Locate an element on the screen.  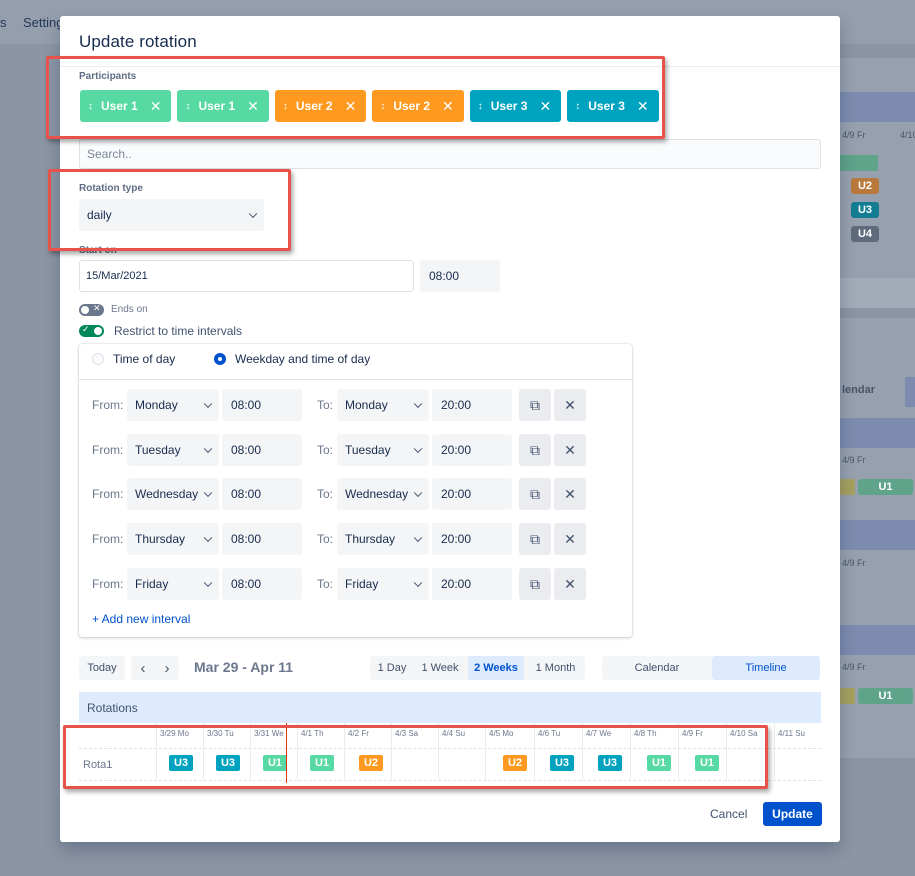
to-day-select: Thursday is located at coordinates (383, 539).